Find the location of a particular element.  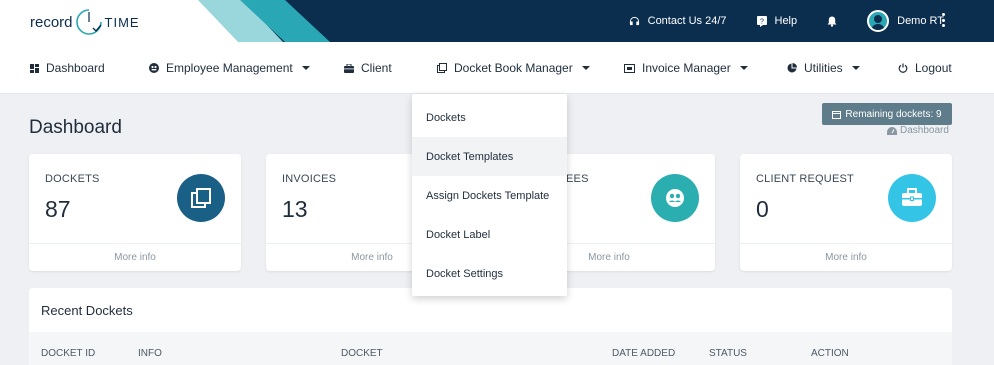

column-header: ACTION is located at coordinates (830, 353).